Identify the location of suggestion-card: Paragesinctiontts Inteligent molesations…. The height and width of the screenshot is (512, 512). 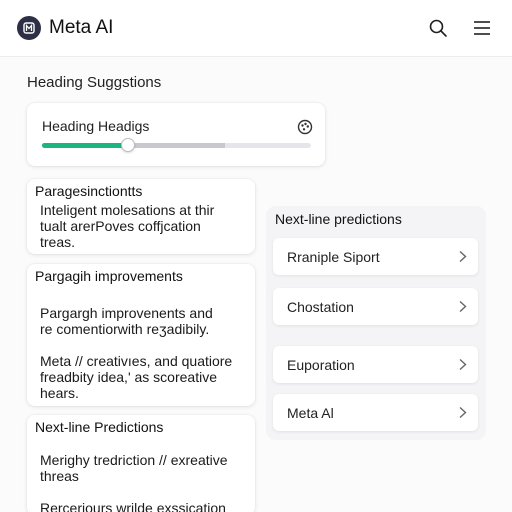
(141, 216).